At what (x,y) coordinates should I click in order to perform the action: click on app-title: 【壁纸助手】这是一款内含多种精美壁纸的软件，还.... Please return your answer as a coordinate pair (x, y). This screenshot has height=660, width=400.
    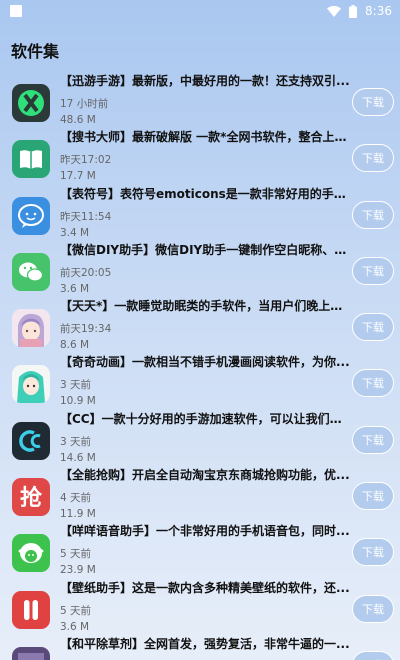
    Looking at the image, I should click on (205, 587).